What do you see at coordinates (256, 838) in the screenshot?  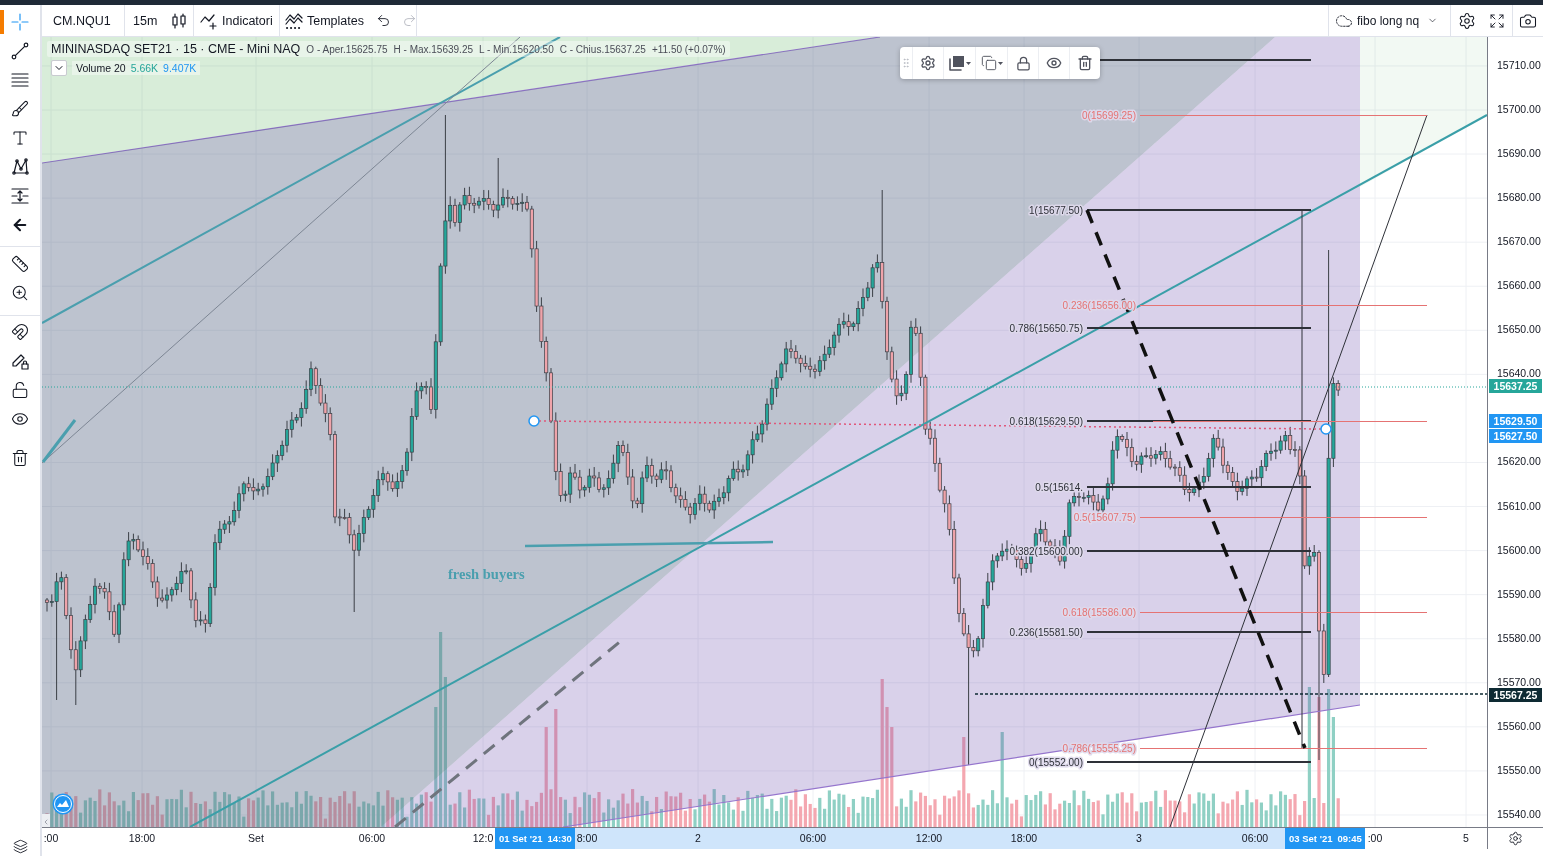 I see `time-label: Set` at bounding box center [256, 838].